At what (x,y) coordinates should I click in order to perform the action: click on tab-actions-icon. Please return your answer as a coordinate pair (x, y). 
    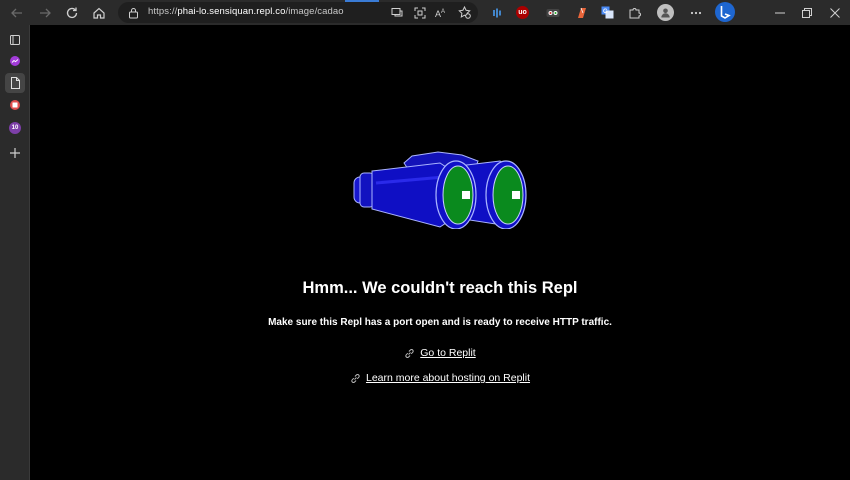
    Looking at the image, I should click on (15, 40).